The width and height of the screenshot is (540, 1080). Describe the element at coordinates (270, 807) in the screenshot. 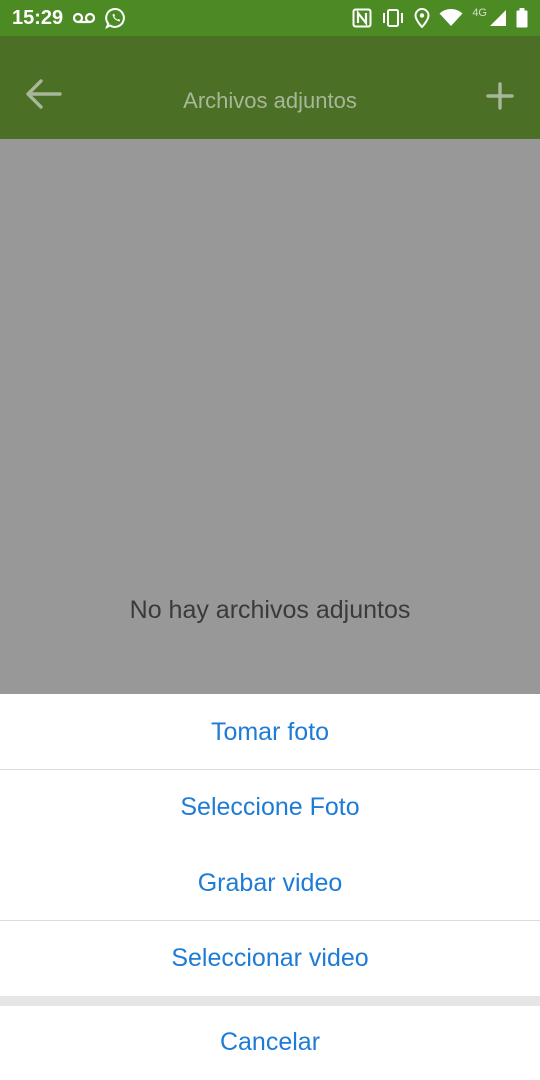

I see `select-photo-option: Seleccione Foto` at that location.